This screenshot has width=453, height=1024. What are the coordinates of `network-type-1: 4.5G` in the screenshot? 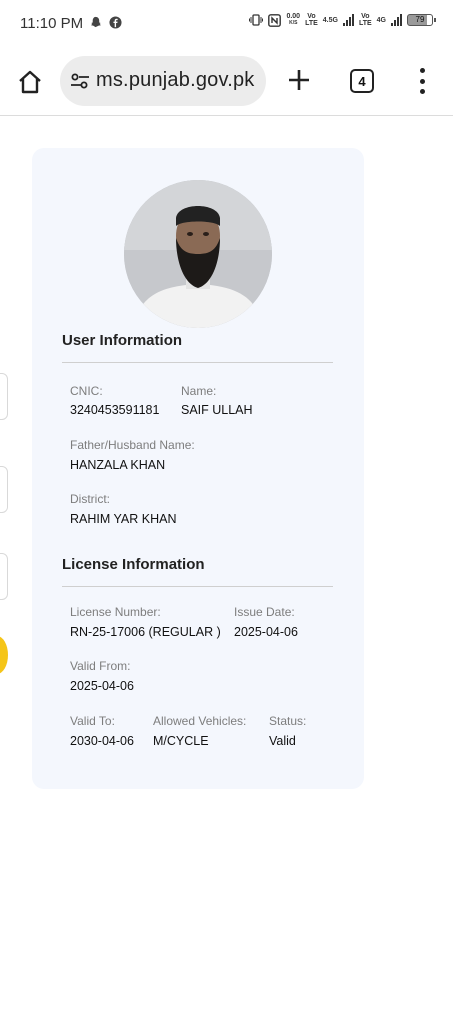 It's located at (330, 20).